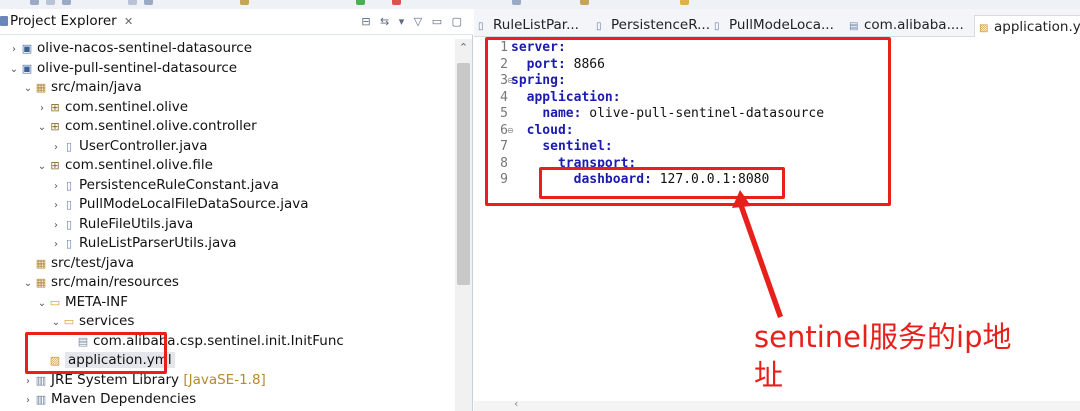 This screenshot has width=1080, height=411. I want to click on annotation-text-line-1: sentinel服务的ip地, so click(883, 337).